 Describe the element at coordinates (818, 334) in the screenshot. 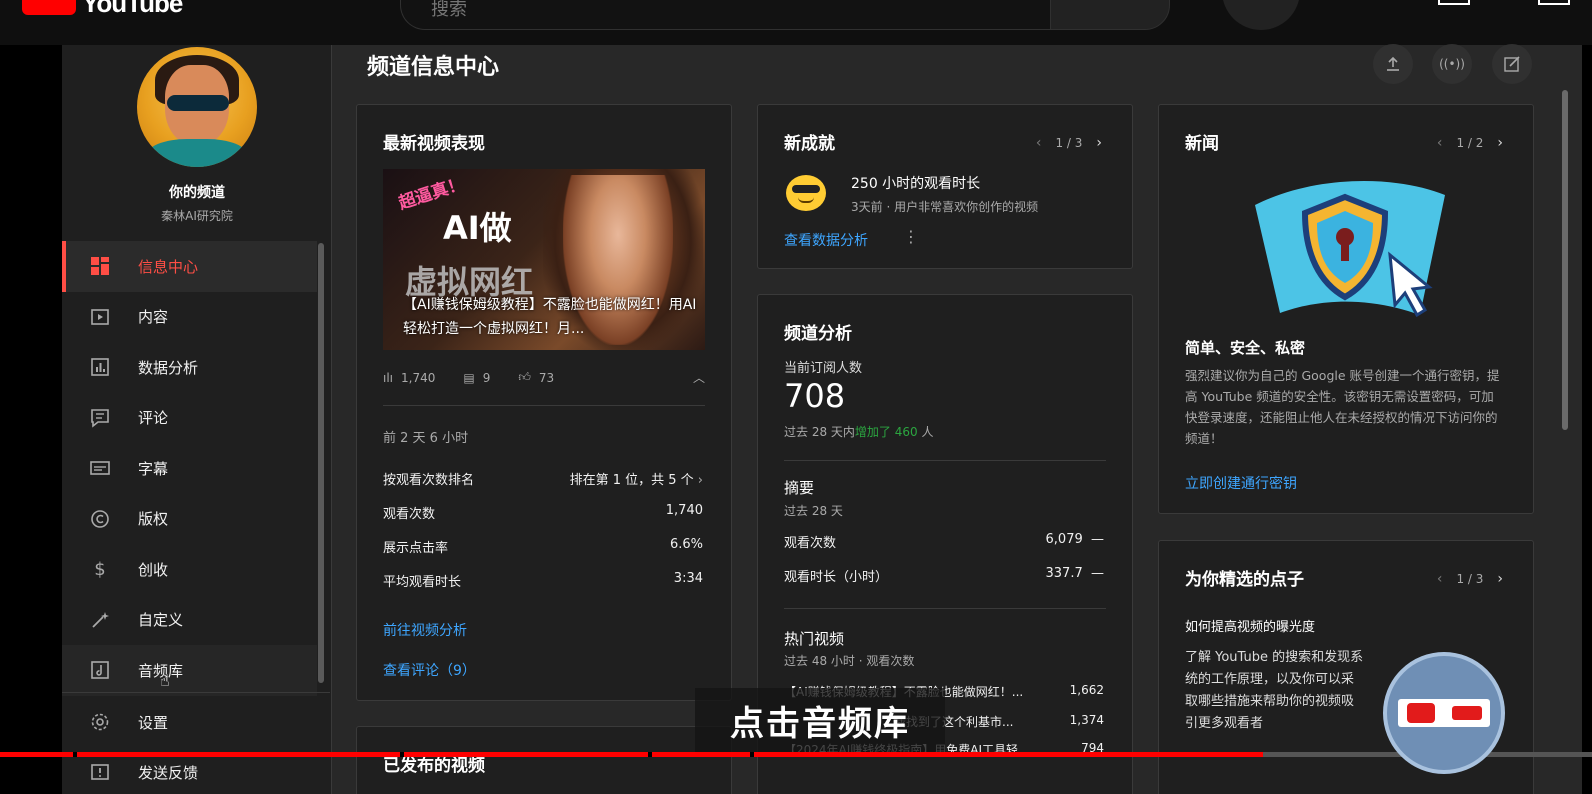

I see `card-title: 频道分析` at that location.